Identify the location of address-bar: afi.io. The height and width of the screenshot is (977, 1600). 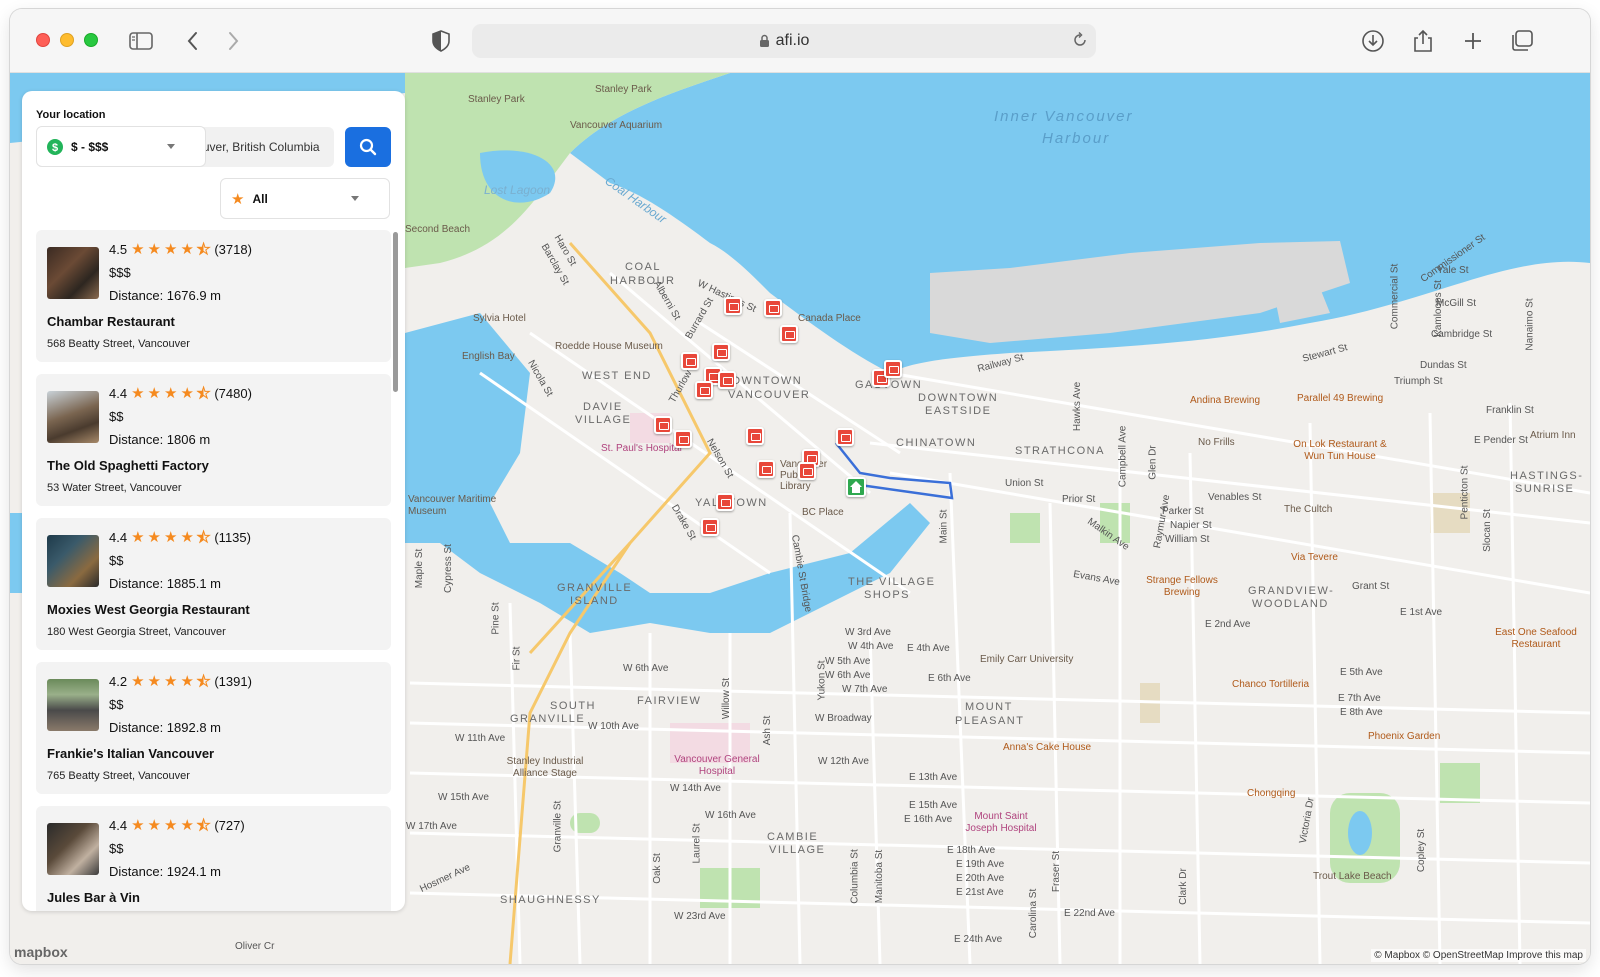
(784, 41).